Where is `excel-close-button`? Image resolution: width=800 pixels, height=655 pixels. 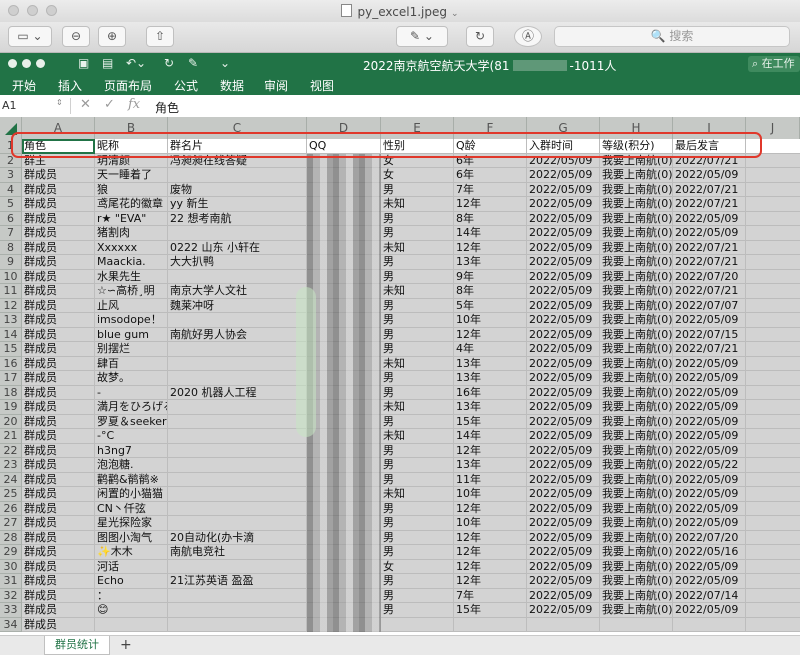
excel-close-button is located at coordinates (12, 63).